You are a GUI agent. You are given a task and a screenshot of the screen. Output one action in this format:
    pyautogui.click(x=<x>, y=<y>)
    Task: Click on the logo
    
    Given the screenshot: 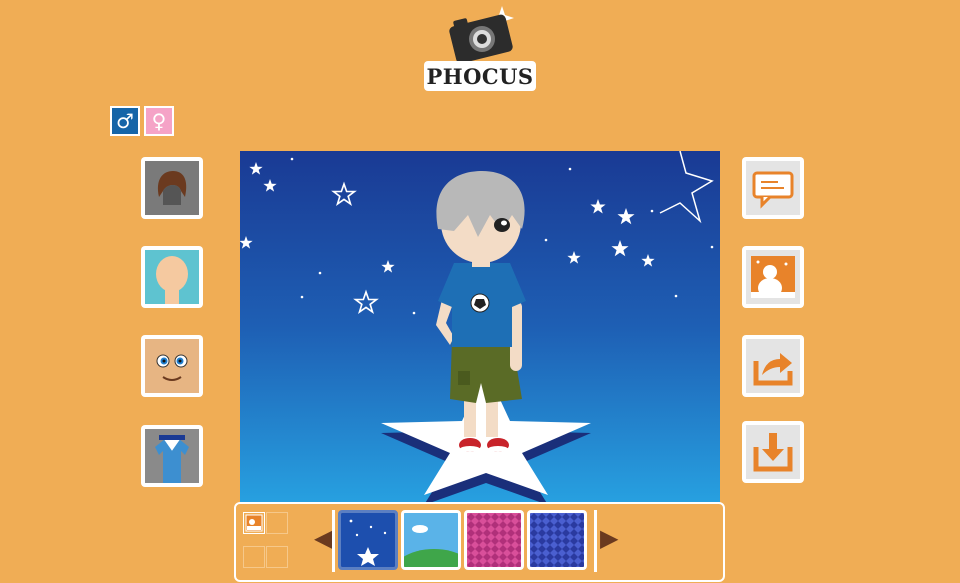 What is the action you would take?
    pyautogui.click(x=483, y=34)
    